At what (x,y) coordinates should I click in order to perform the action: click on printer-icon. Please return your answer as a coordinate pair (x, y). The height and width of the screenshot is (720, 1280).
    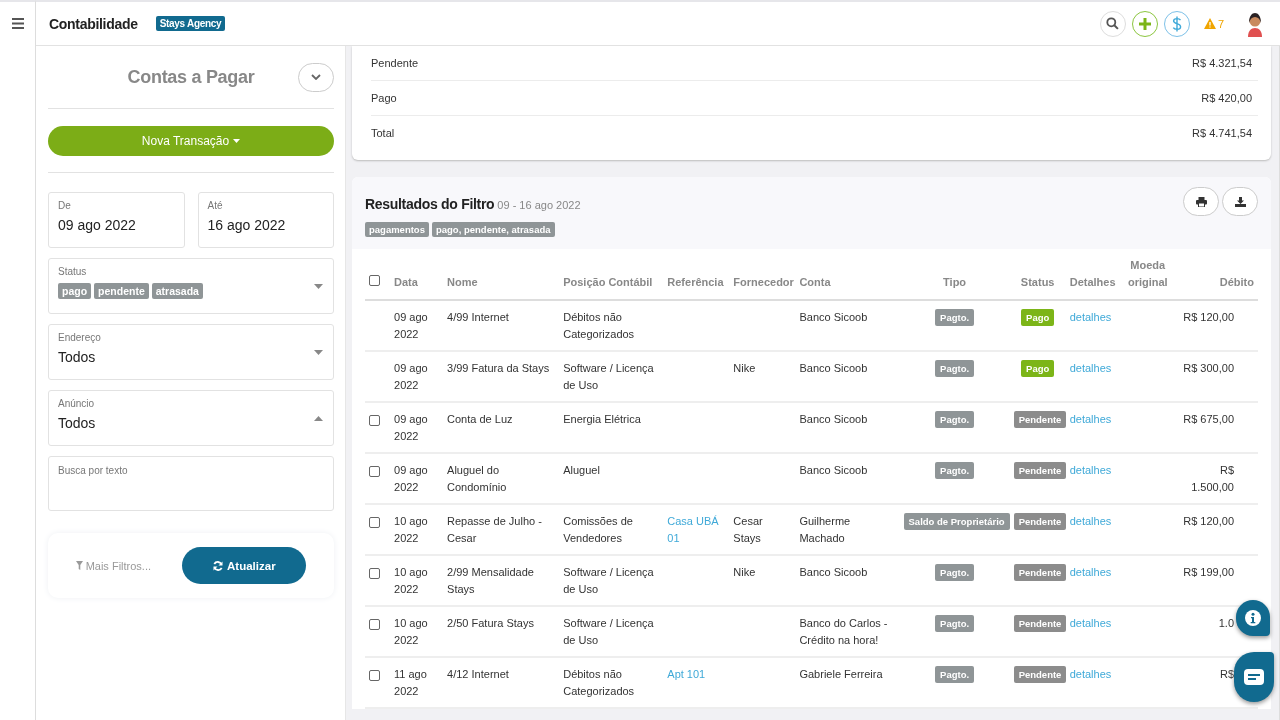
    Looking at the image, I should click on (1201, 201).